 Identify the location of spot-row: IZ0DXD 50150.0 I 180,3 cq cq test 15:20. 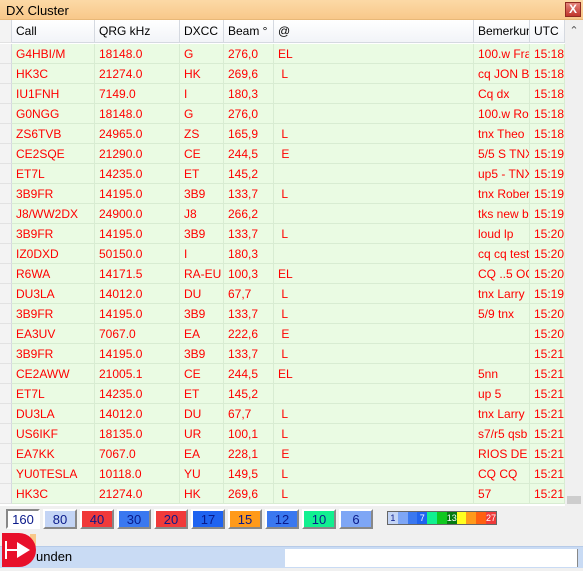
(288, 254).